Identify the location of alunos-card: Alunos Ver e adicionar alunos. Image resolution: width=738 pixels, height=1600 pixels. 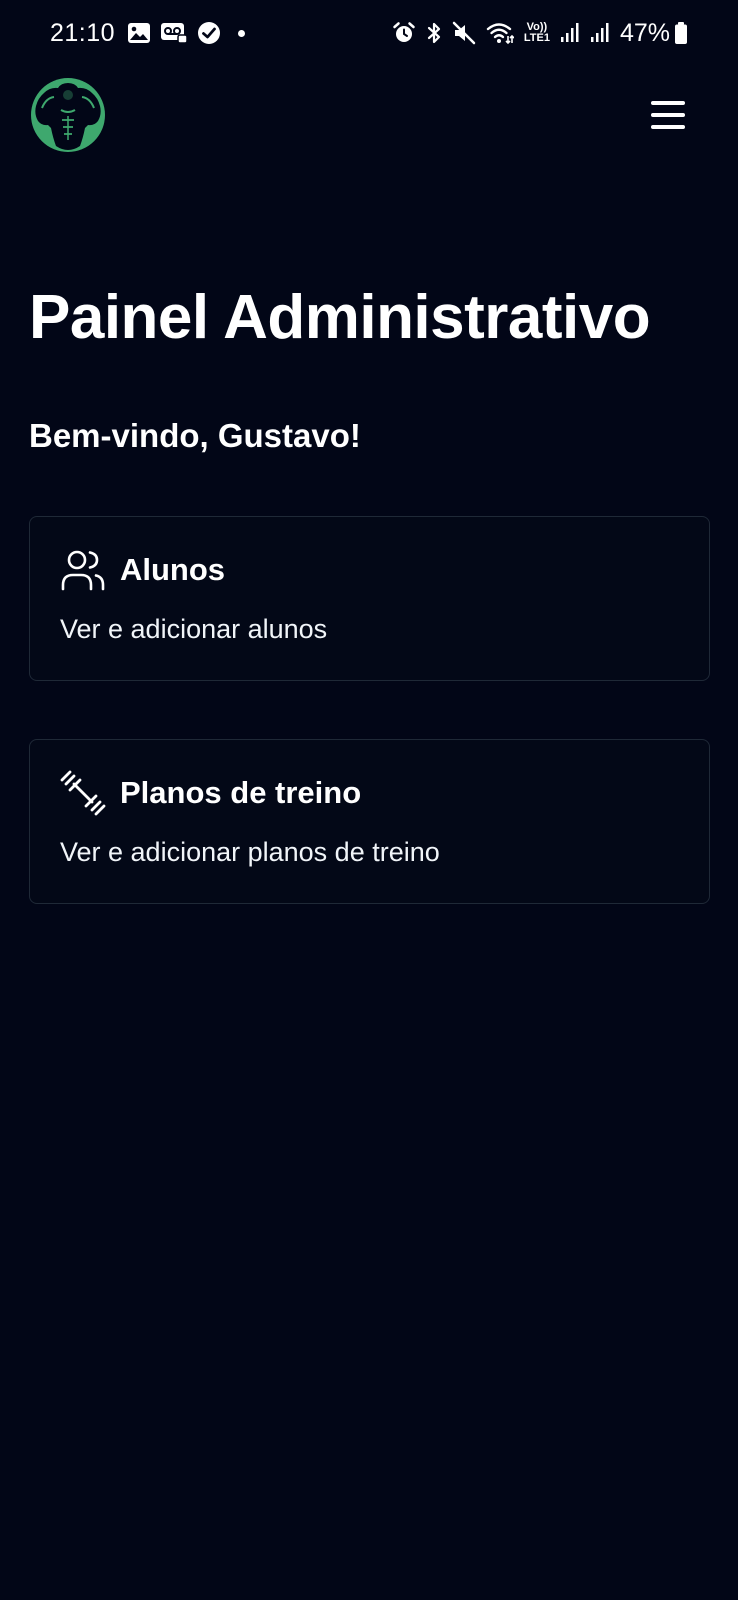
(369, 598).